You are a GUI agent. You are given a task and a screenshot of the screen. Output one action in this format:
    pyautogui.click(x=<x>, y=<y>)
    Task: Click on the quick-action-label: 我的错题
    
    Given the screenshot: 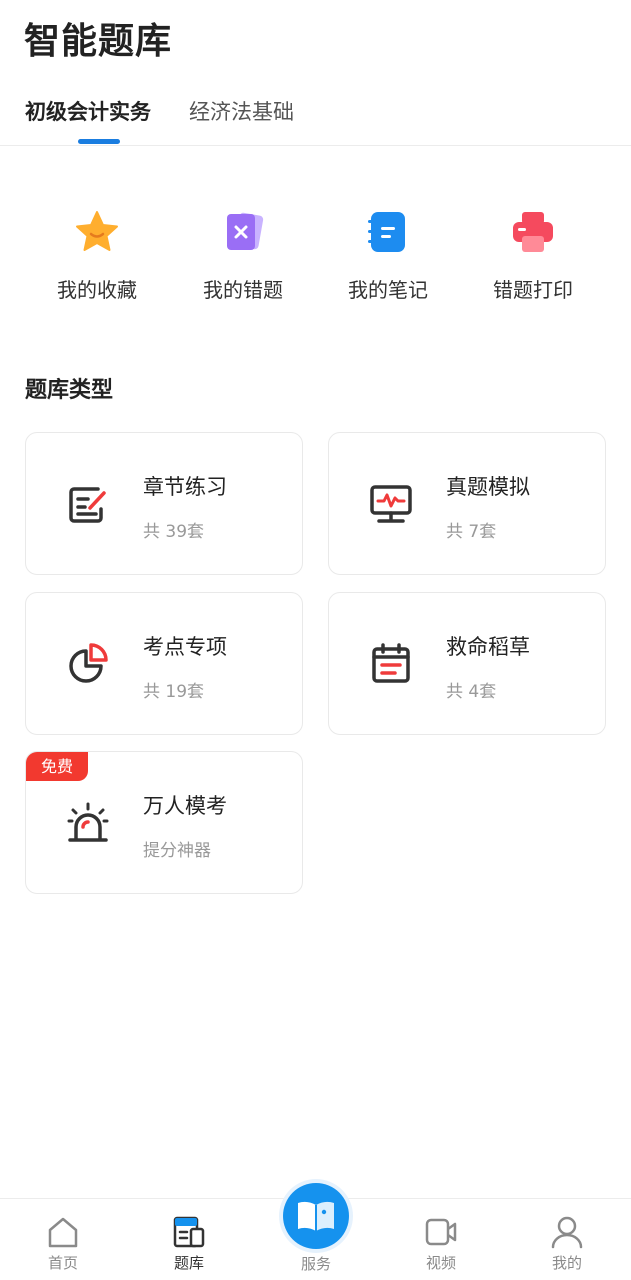 What is the action you would take?
    pyautogui.click(x=243, y=290)
    